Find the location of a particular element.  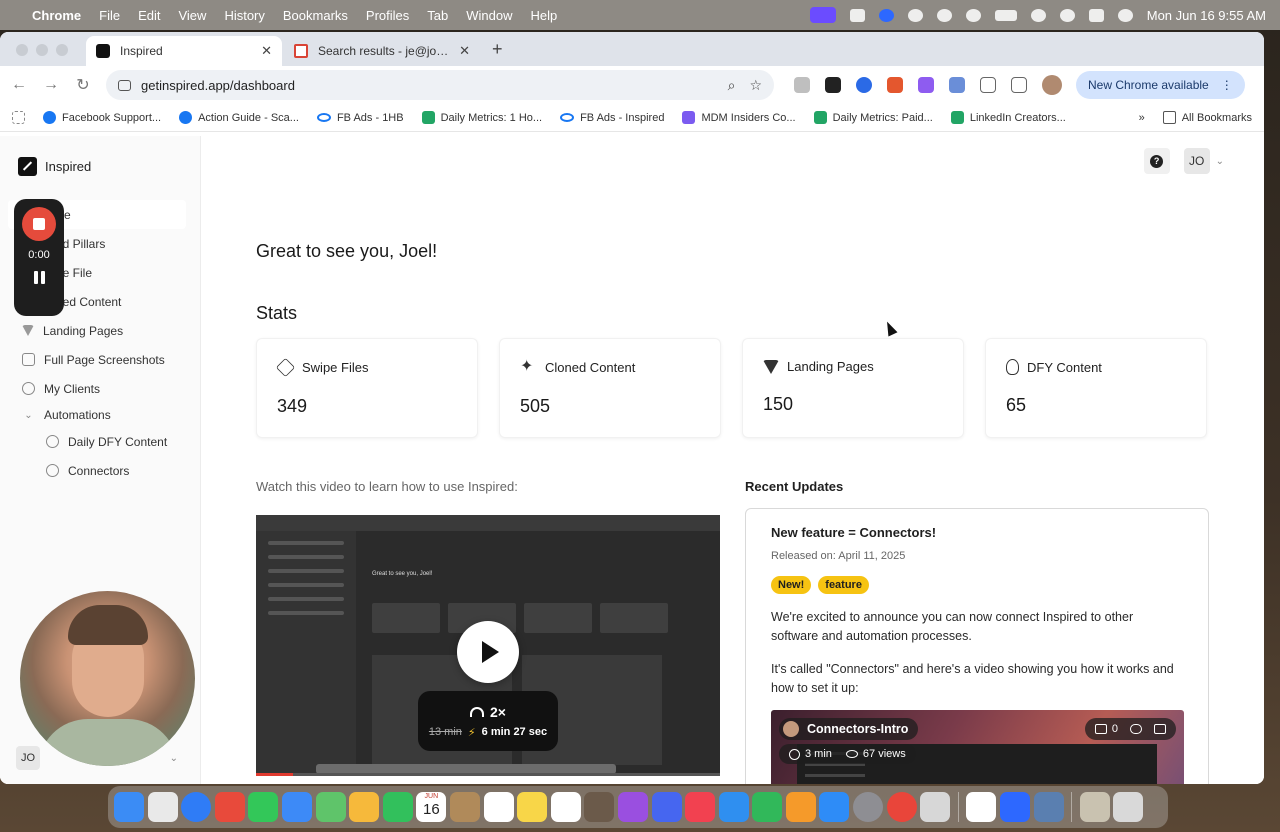

mail-icon is located at coordinates (296, 807).